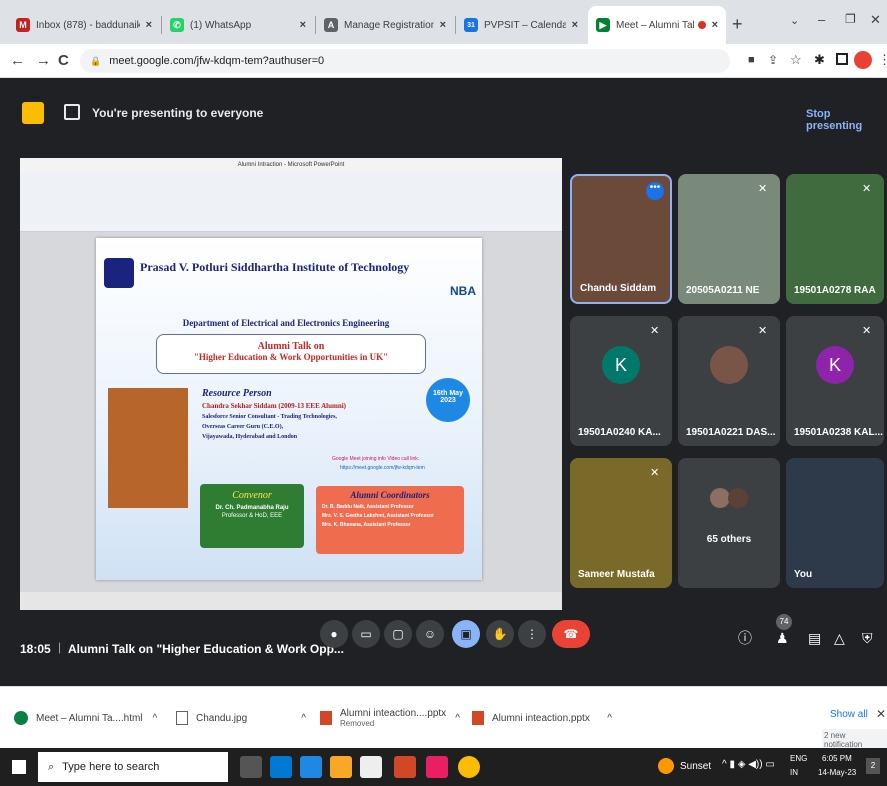 The image size is (887, 786). I want to click on activities-icon: △, so click(839, 638).